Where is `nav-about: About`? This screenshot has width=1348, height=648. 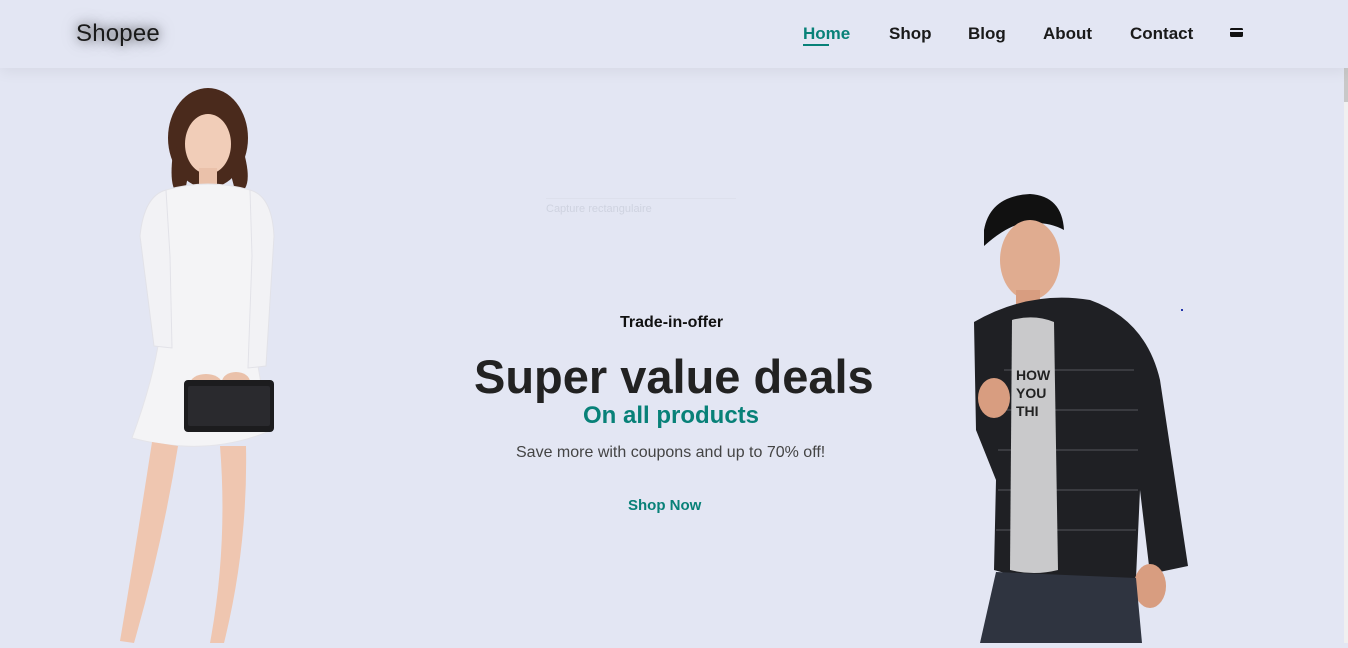 nav-about: About is located at coordinates (1067, 34).